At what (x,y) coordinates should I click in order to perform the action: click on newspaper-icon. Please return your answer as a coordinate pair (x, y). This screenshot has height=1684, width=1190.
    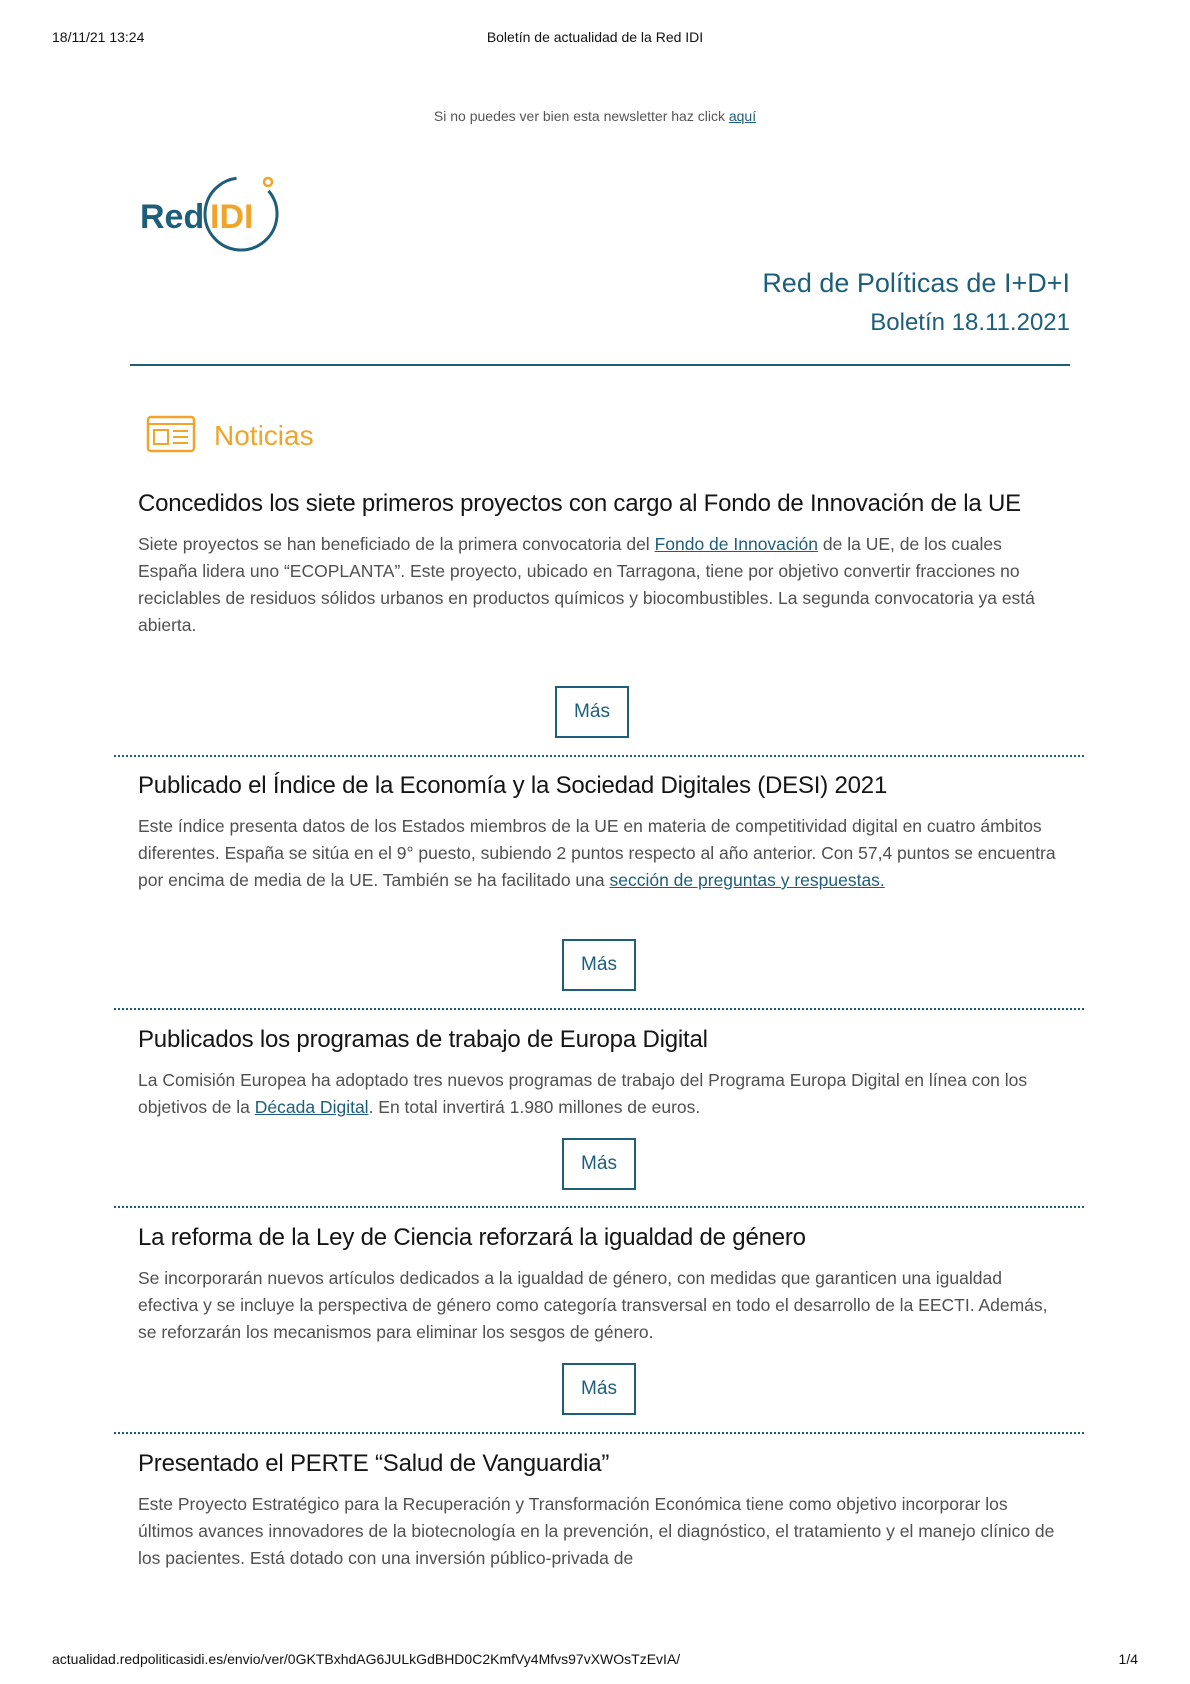
    Looking at the image, I should click on (171, 436).